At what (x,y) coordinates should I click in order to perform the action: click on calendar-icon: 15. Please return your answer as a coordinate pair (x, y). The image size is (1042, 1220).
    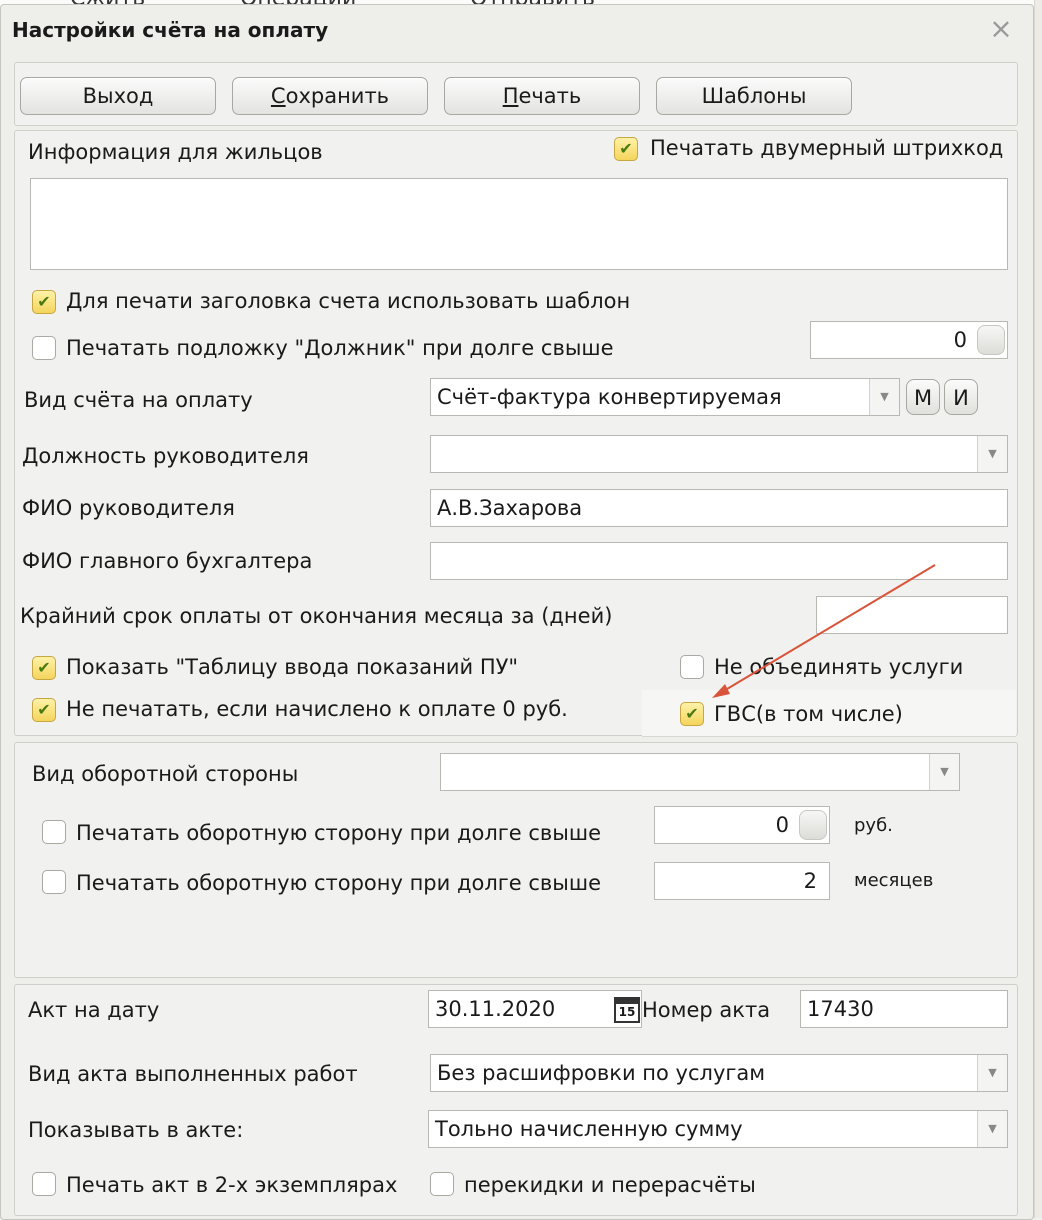
    Looking at the image, I should click on (627, 1010).